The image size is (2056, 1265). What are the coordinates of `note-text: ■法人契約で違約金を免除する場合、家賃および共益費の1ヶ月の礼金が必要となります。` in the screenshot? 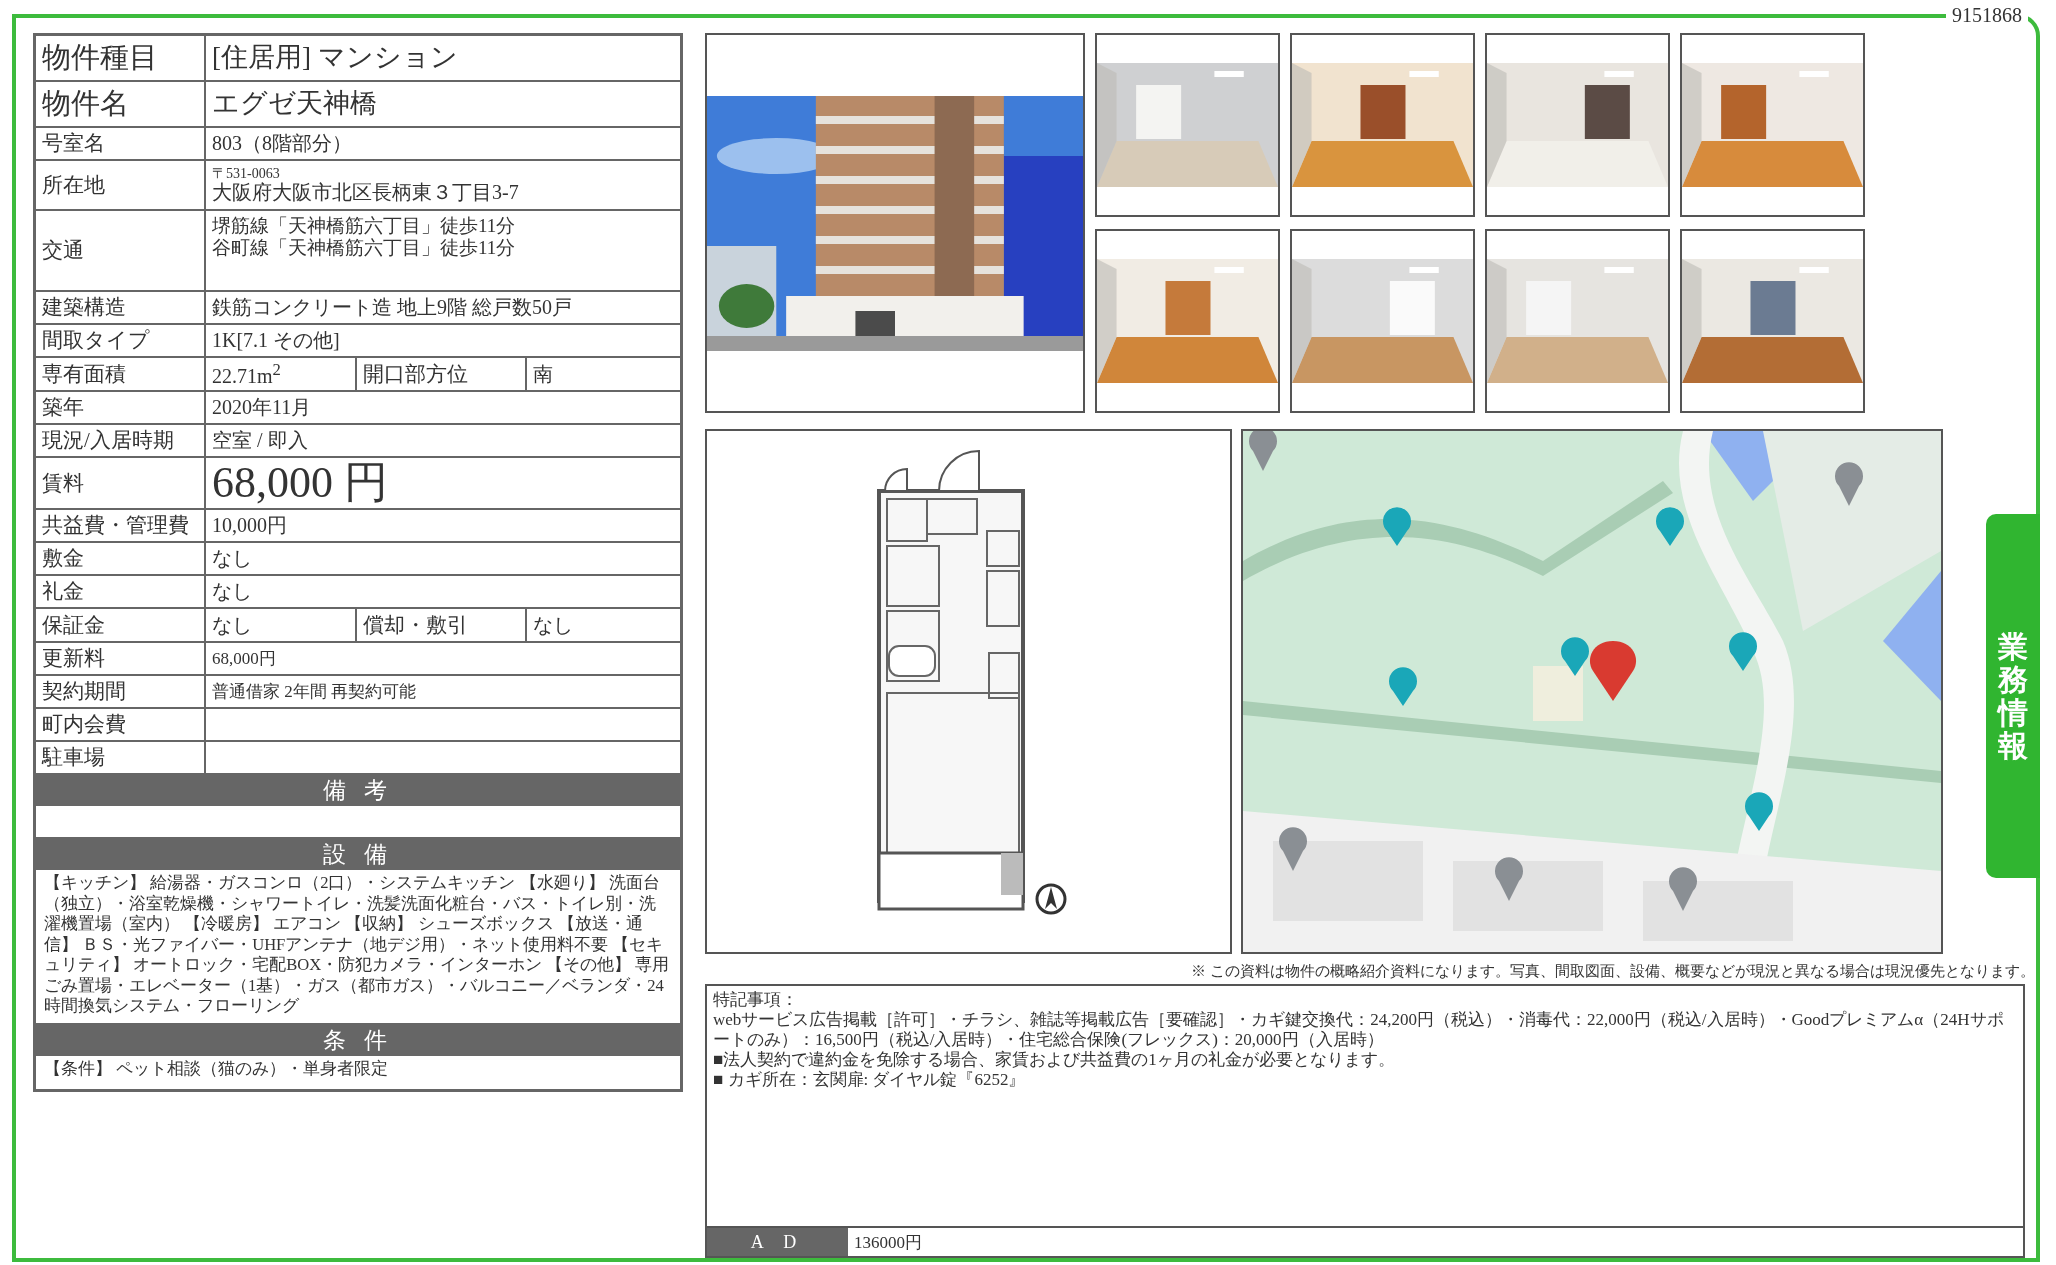 It's located at (1054, 1060).